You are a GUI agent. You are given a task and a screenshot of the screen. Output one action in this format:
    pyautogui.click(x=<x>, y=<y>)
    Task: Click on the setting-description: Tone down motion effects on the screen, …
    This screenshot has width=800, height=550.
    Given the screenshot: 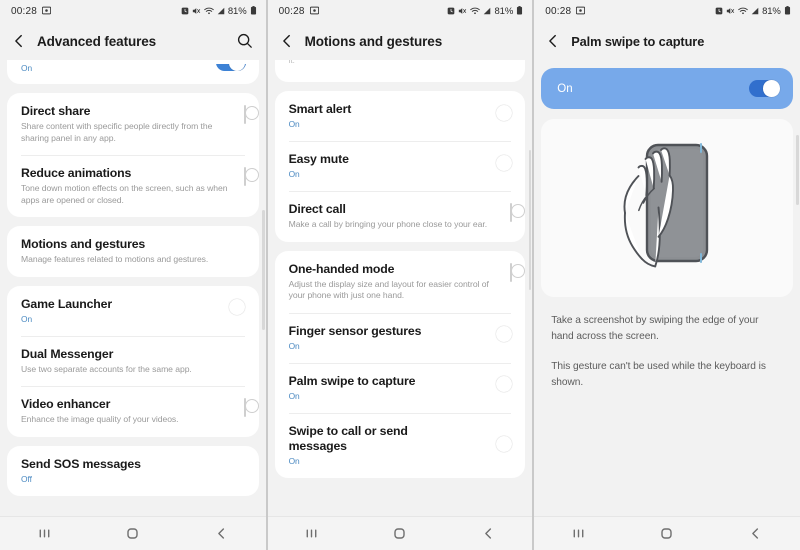 What is the action you would take?
    pyautogui.click(x=124, y=194)
    